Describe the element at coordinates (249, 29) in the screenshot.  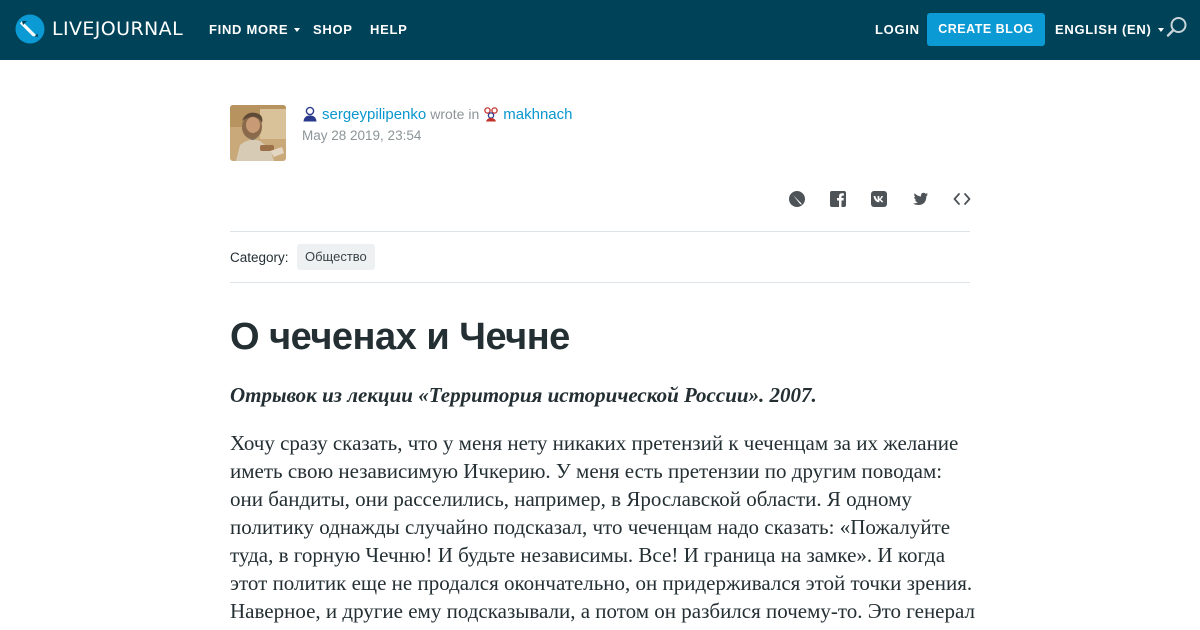
I see `nav-find-more-label: FIND MORE` at that location.